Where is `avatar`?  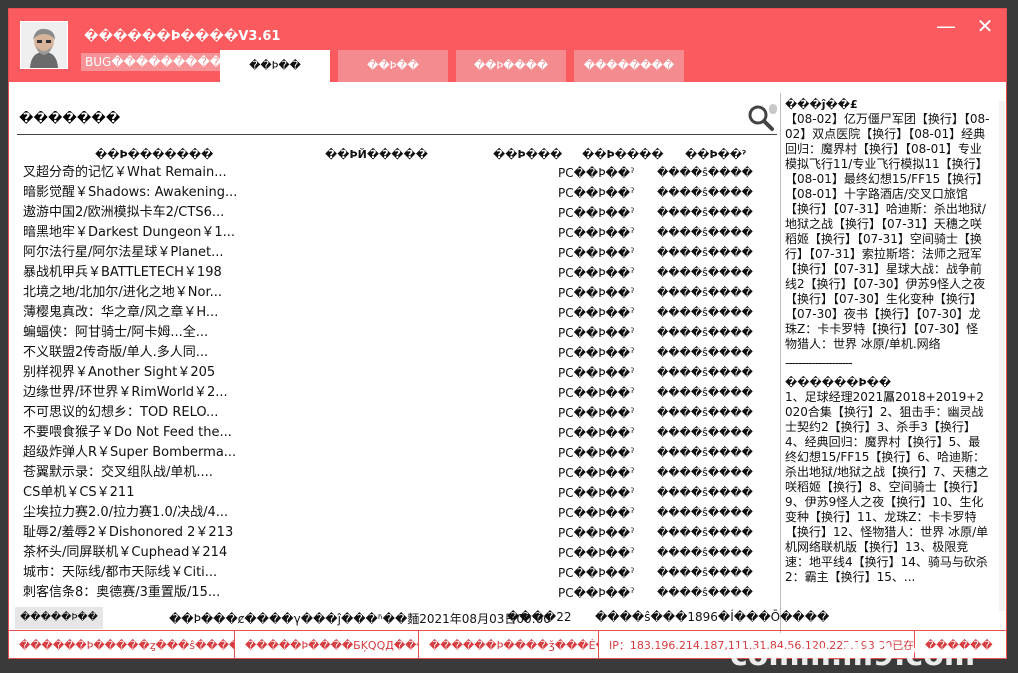 avatar is located at coordinates (44, 45).